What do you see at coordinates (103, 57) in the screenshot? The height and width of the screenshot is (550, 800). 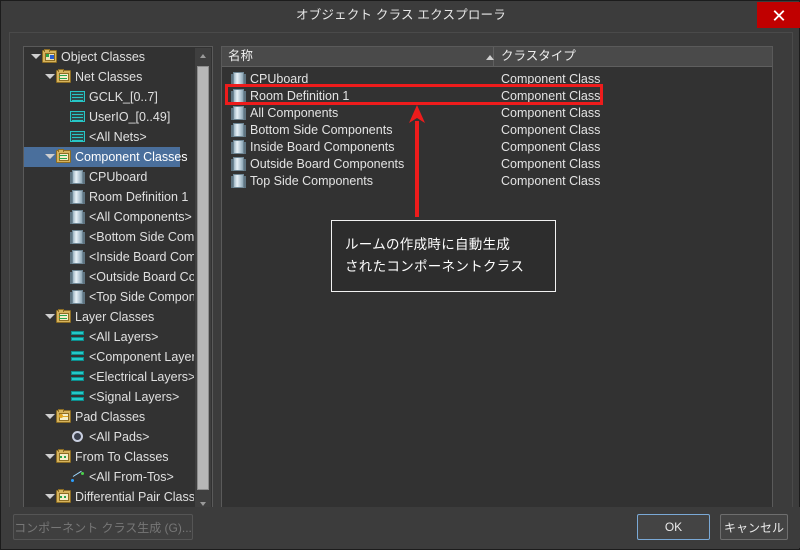 I see `tree-item-label: Object Classes` at bounding box center [103, 57].